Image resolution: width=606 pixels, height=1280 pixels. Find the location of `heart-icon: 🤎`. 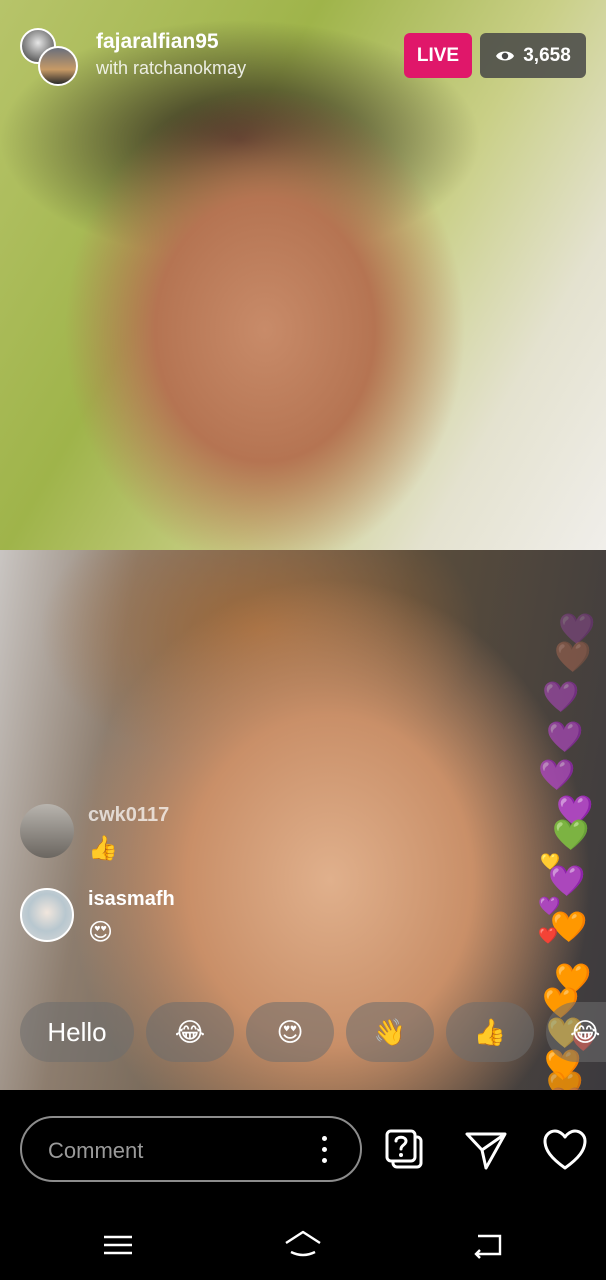

heart-icon: 🤎 is located at coordinates (573, 657).